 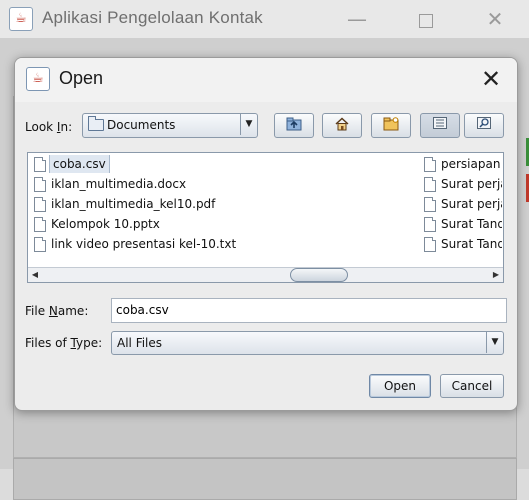 I want to click on minimize-button: —, so click(x=357, y=19).